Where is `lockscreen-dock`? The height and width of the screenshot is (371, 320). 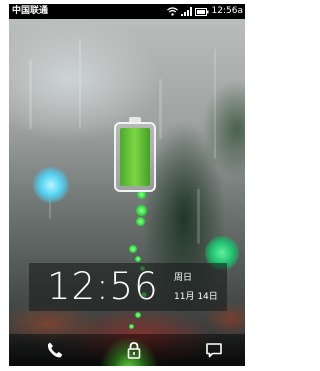 lockscreen-dock is located at coordinates (127, 350).